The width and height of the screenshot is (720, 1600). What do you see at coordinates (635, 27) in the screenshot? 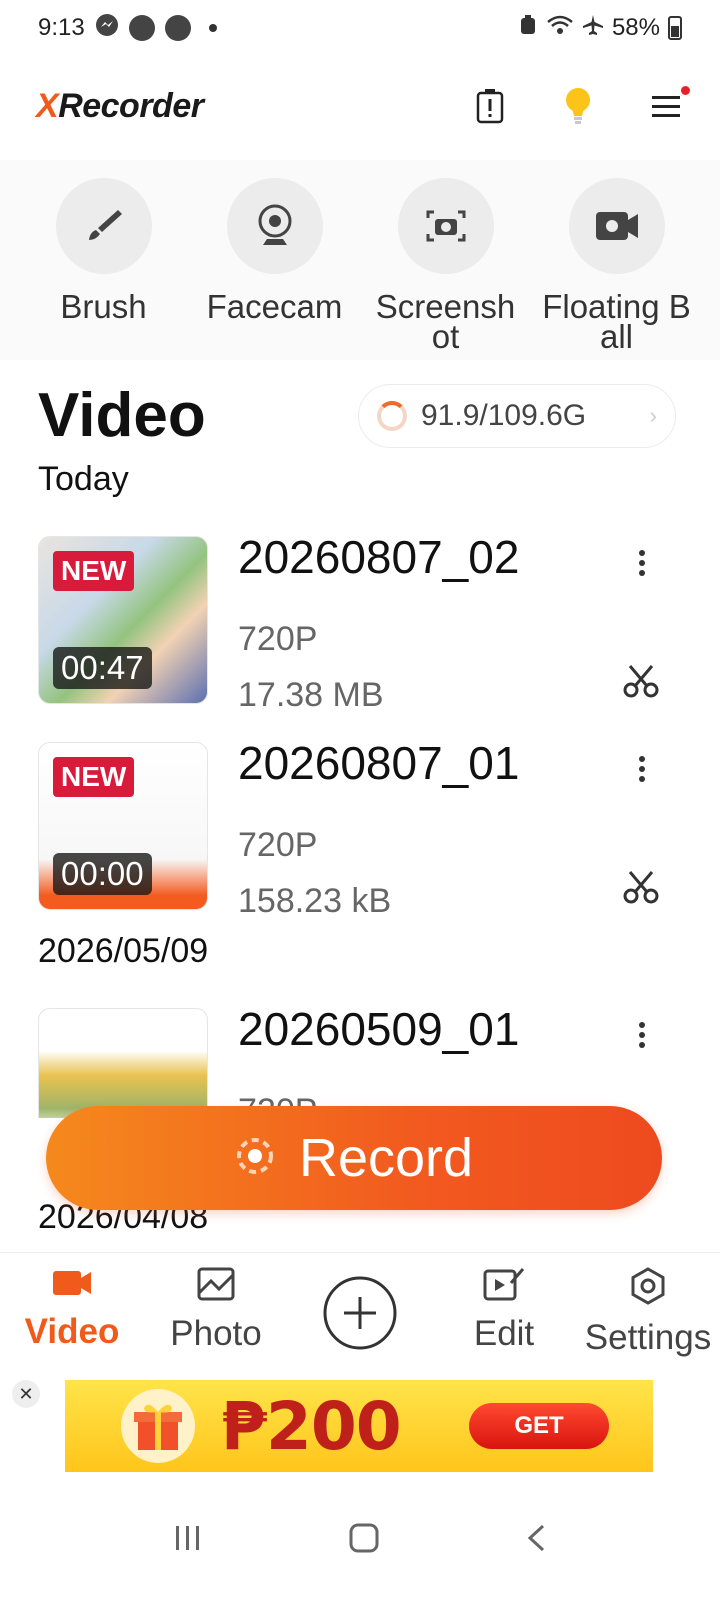
I see `battery-level: 58%` at bounding box center [635, 27].